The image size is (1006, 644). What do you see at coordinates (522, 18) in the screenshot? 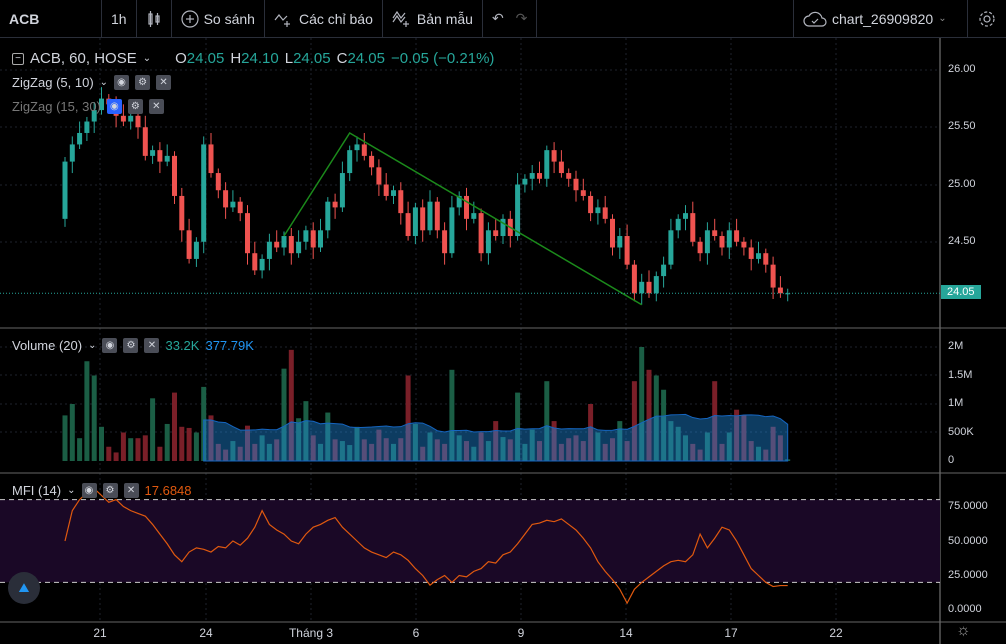
I see `redo-icon: ↷` at bounding box center [522, 18].